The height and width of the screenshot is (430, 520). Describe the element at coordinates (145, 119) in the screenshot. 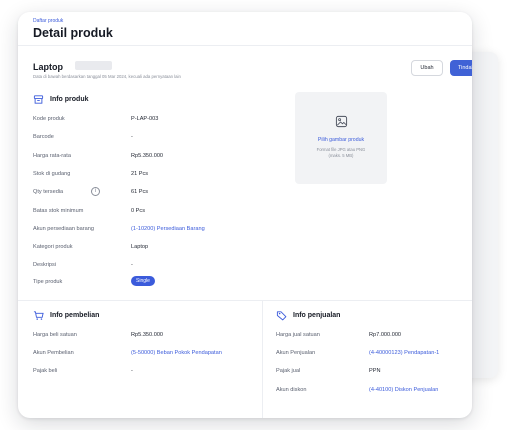

I see `value-kode-produk: P-LAP-003` at that location.